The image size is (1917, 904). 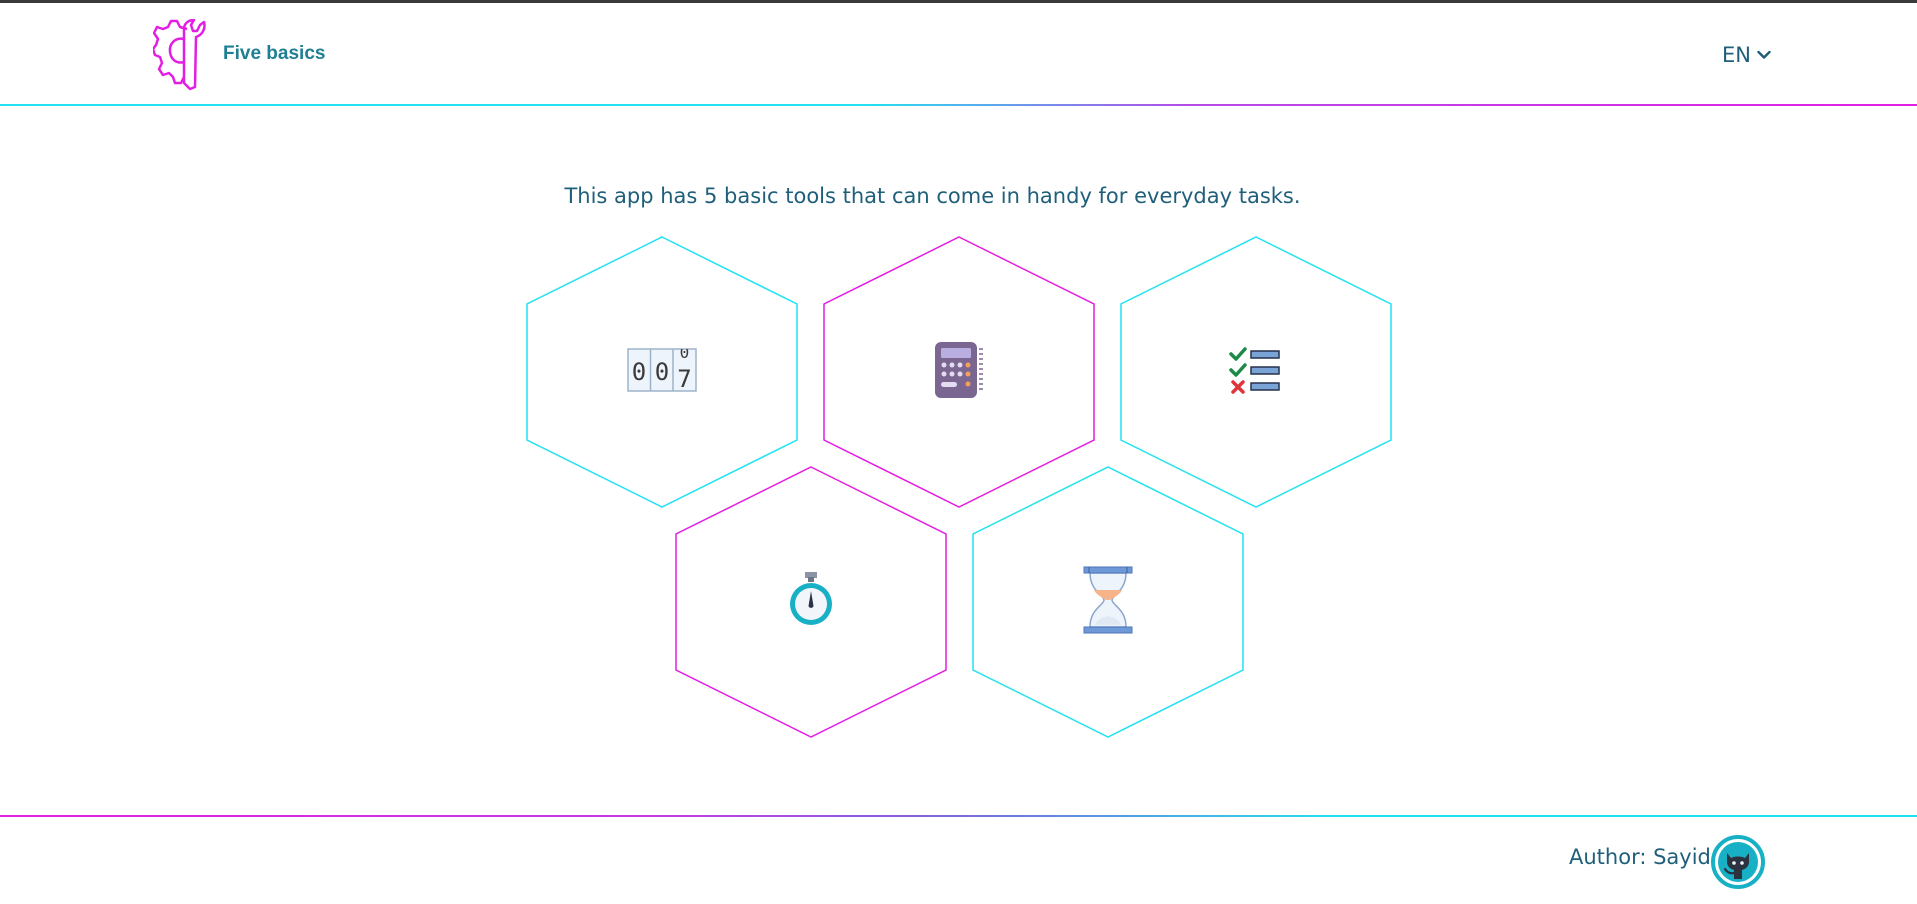 I want to click on stopwatch-icon, so click(x=811, y=602).